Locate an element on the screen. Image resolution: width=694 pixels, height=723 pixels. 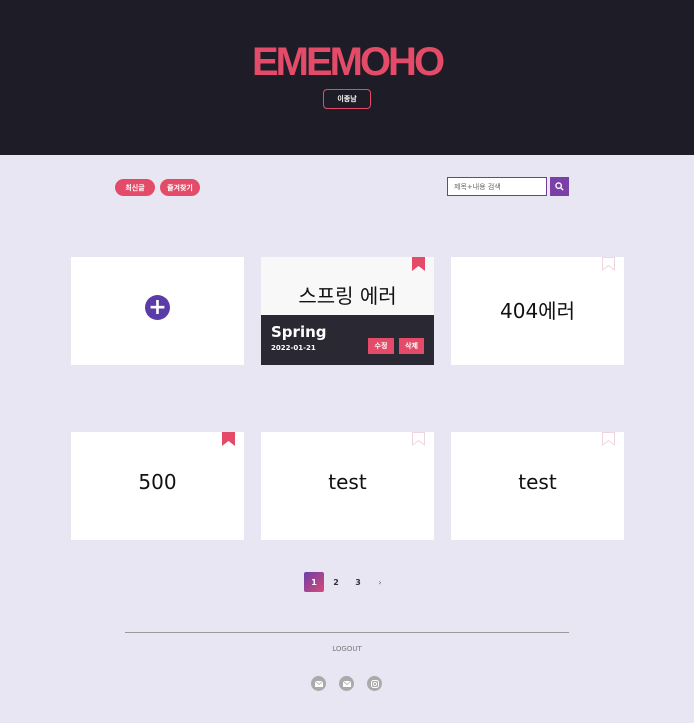
card-preview: 스프링 에러 is located at coordinates (347, 286).